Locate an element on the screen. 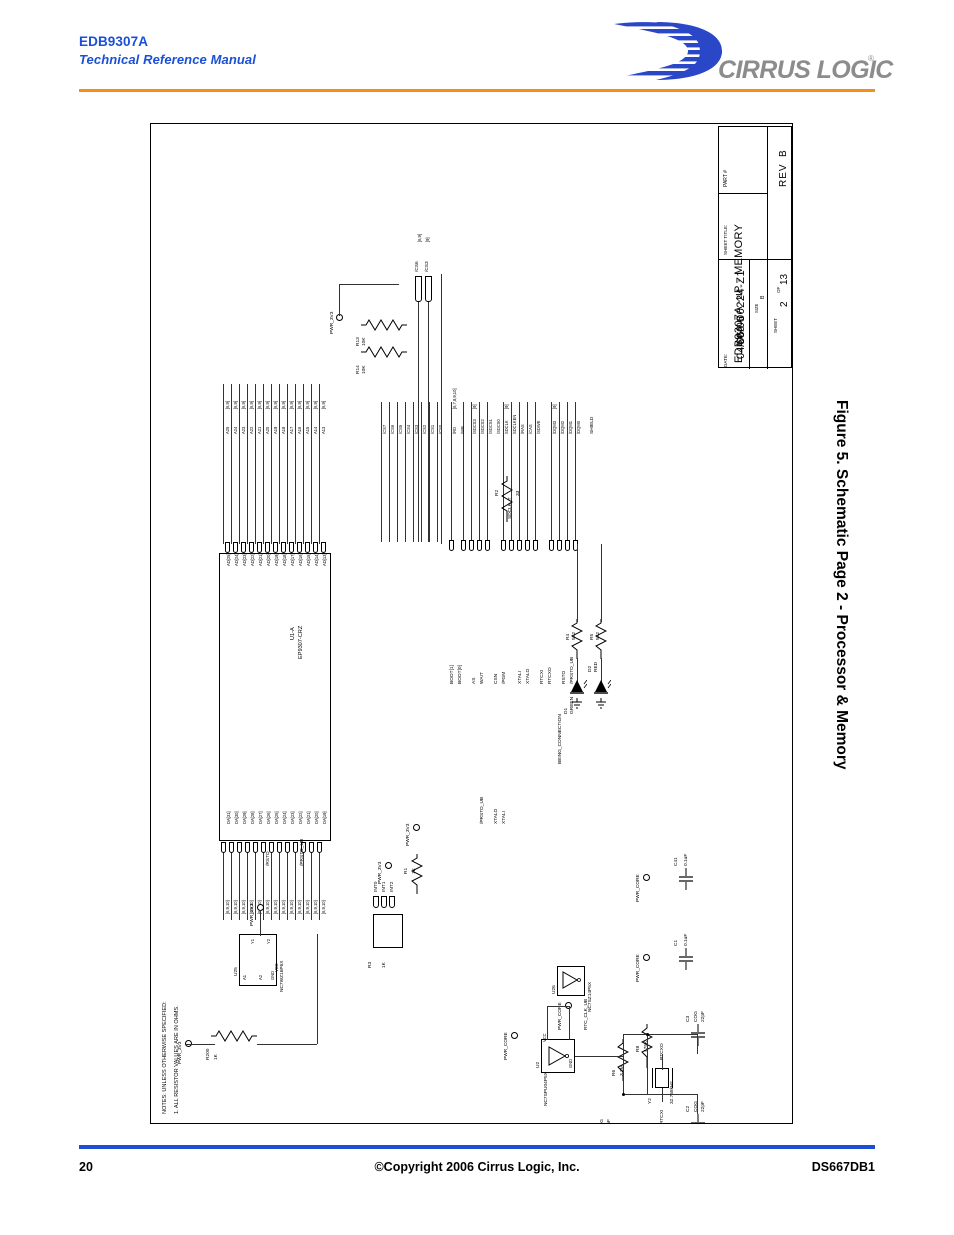  net-label-ras: /RAS is located at coordinates (522, 429).